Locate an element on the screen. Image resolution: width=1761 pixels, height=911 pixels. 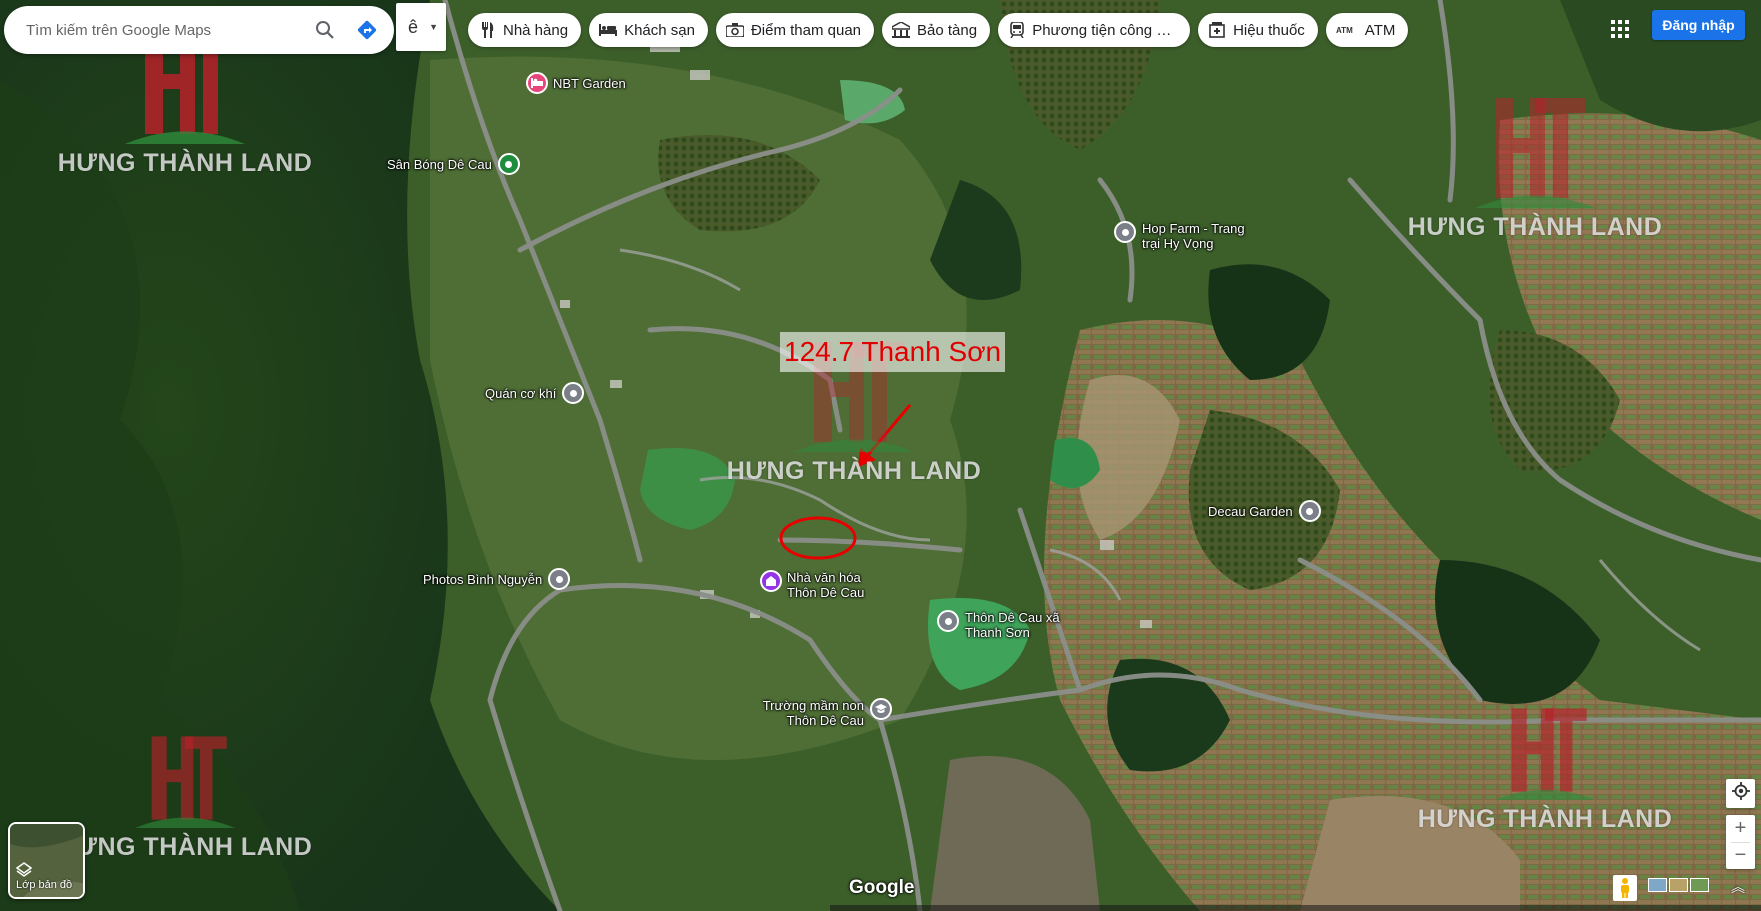
place-photos-binh-nguyen: Photos Bình Nguyễn is located at coordinates (497, 579).